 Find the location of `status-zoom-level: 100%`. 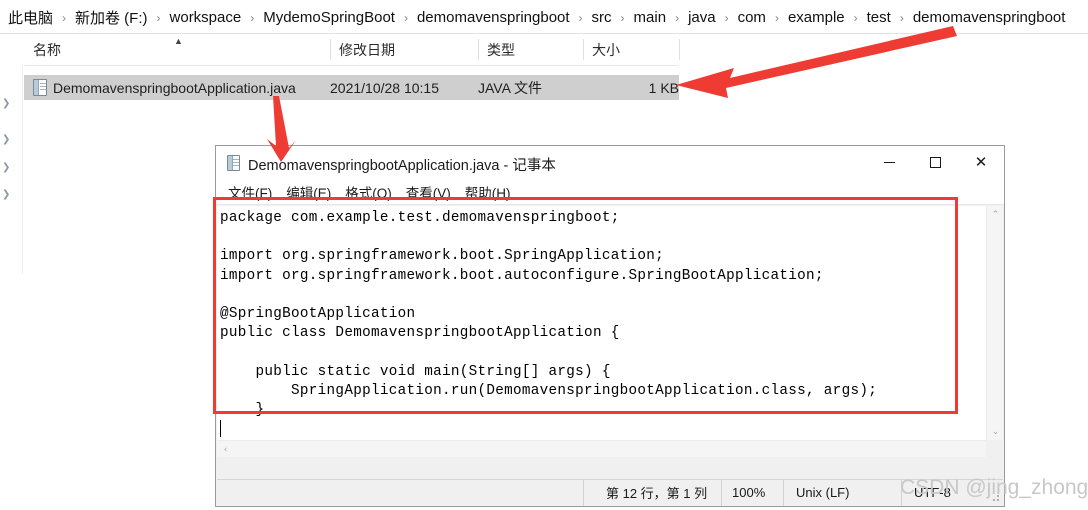

status-zoom-level: 100% is located at coordinates (752, 492).